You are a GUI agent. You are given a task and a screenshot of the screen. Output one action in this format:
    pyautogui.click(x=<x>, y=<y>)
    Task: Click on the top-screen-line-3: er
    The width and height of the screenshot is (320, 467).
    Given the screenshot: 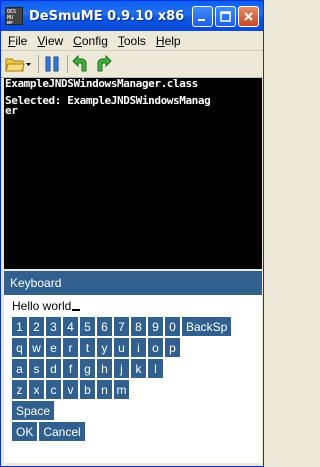 What is the action you would take?
    pyautogui.click(x=11, y=110)
    